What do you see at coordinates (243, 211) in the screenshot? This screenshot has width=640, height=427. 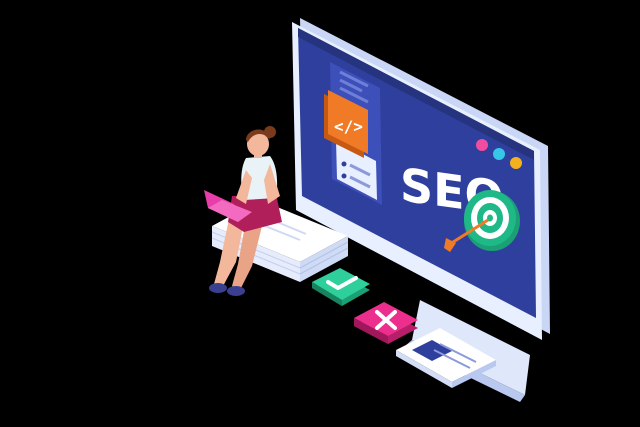 I see `woman-figure` at bounding box center [243, 211].